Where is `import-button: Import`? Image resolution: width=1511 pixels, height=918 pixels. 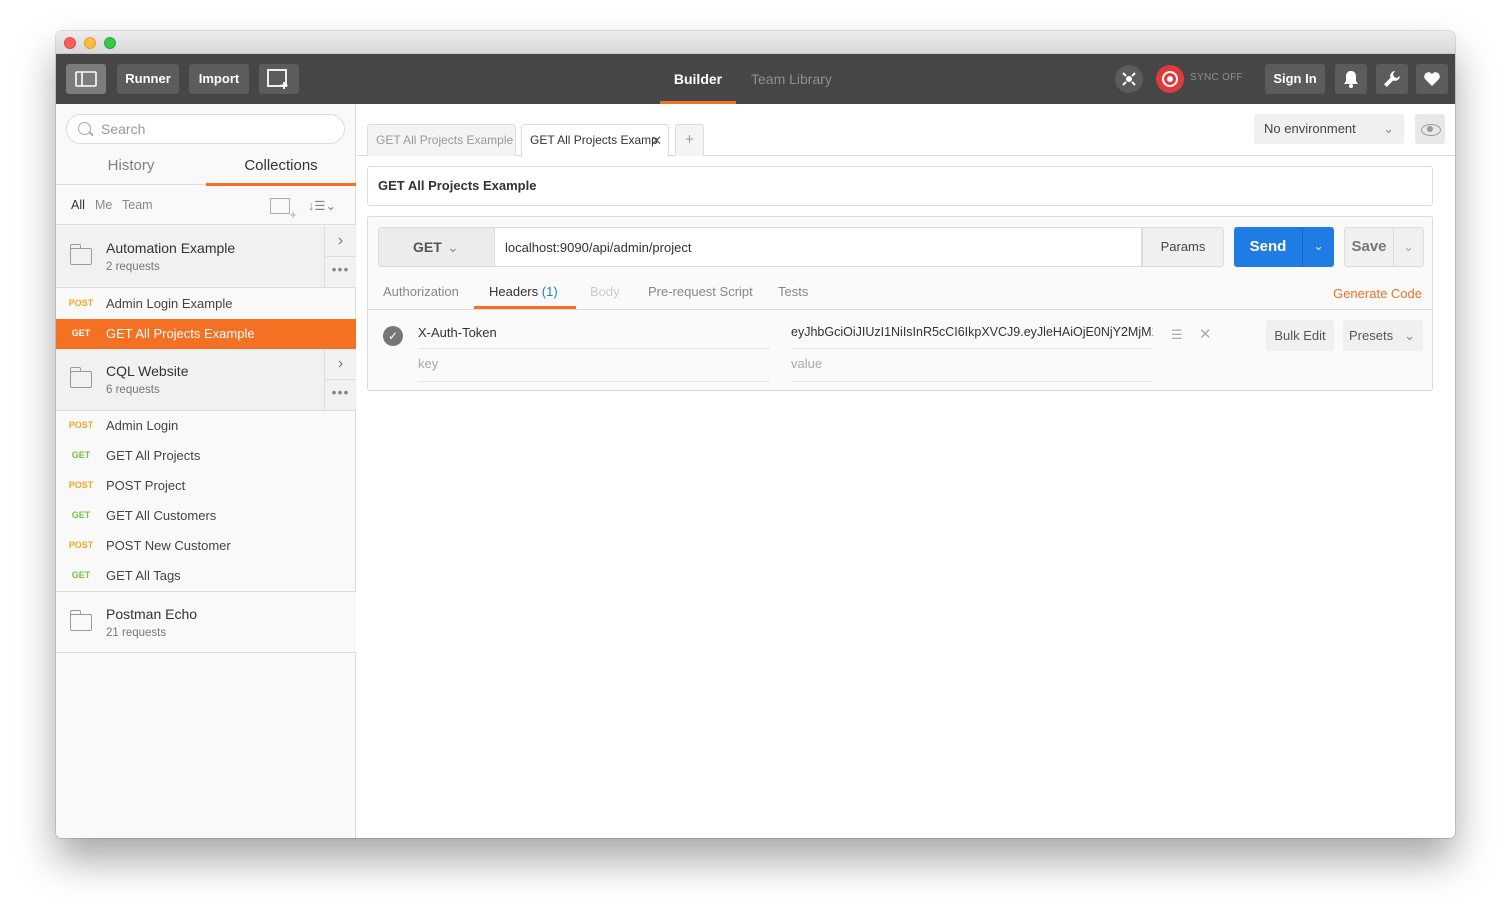 import-button: Import is located at coordinates (219, 79).